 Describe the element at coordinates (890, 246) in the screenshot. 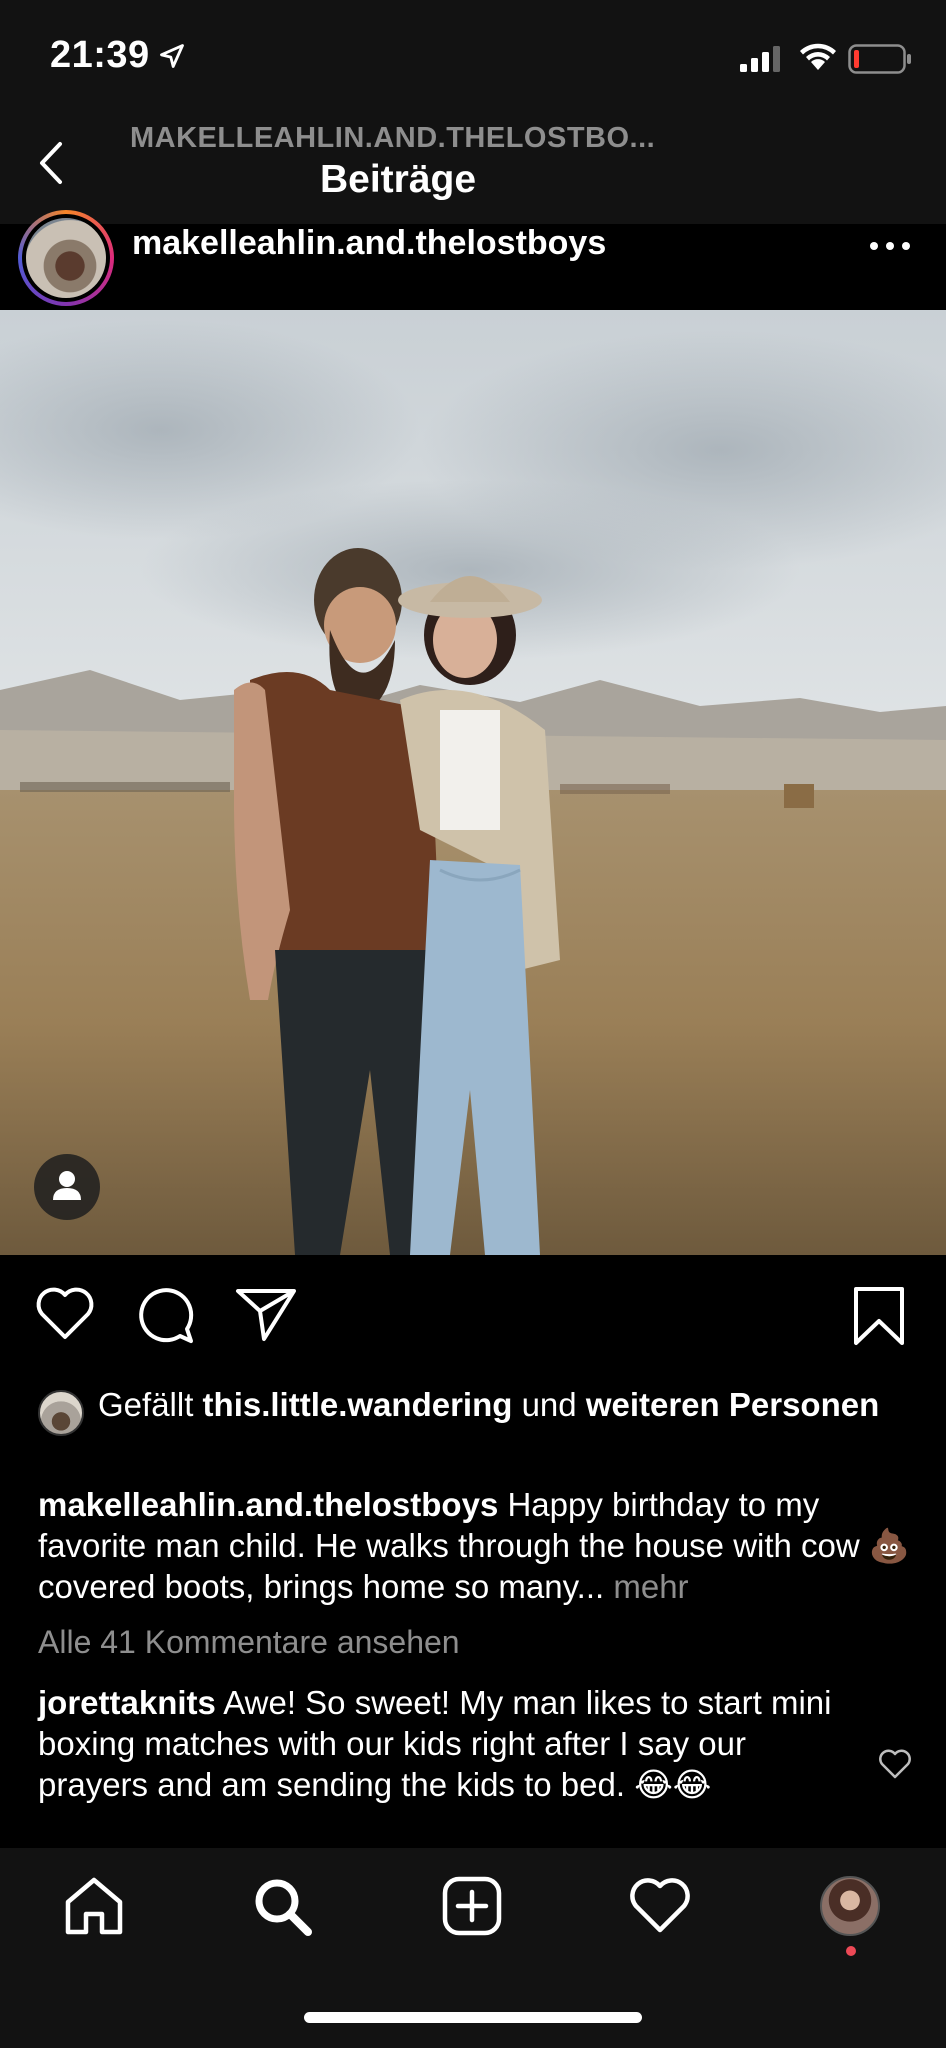

I see `ellipsis-icon` at that location.